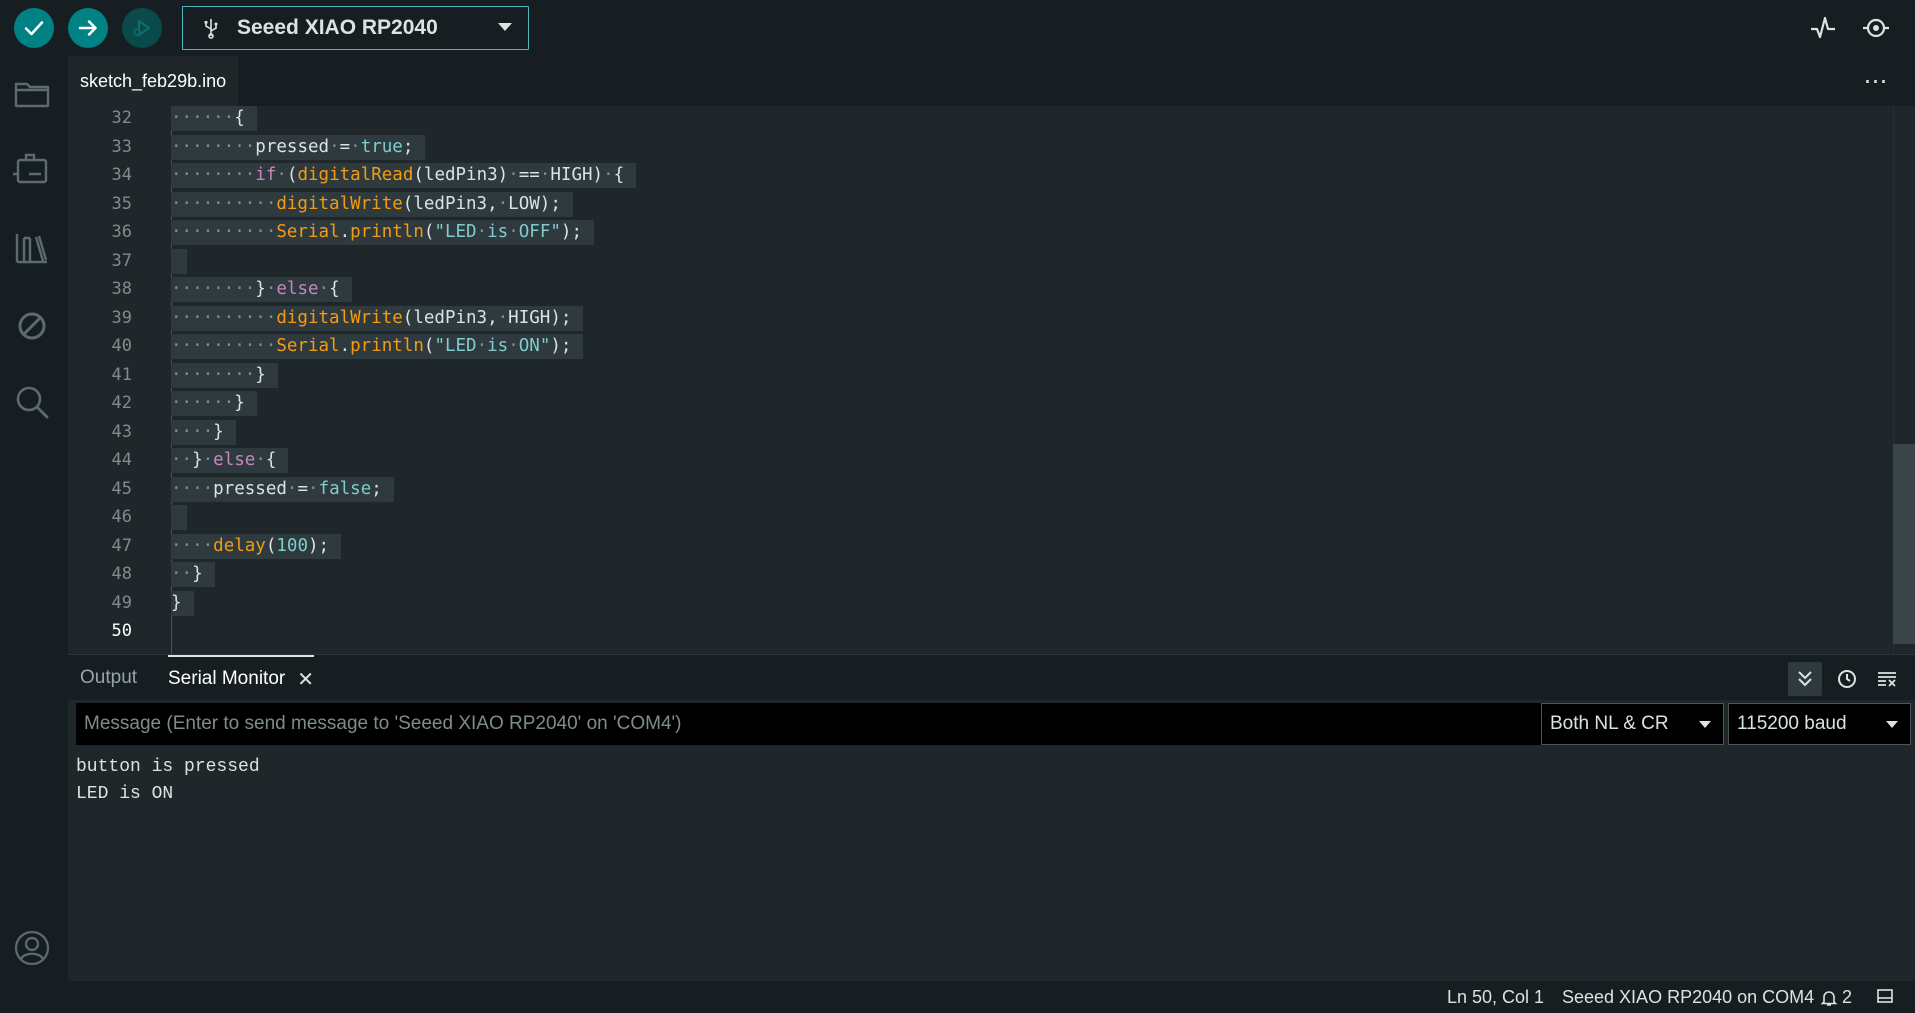 This screenshot has height=1013, width=1915. What do you see at coordinates (1688, 997) in the screenshot?
I see `board-port-status: Seeed XIAO RP2040 on COM4` at bounding box center [1688, 997].